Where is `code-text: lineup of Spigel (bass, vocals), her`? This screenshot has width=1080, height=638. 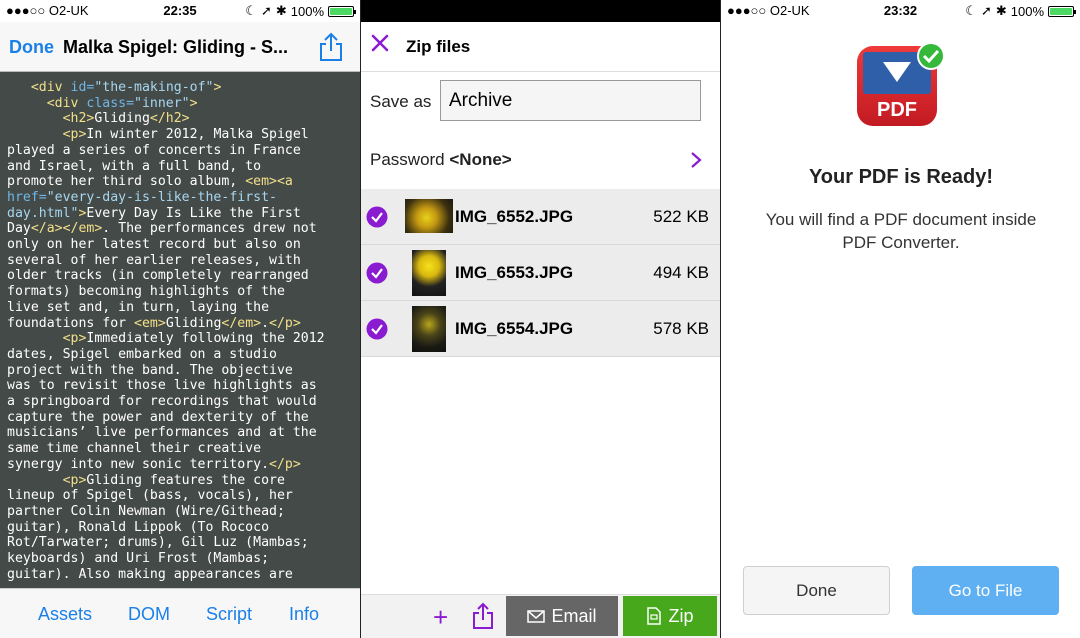
code-text: lineup of Spigel (bass, vocals), her is located at coordinates (150, 496).